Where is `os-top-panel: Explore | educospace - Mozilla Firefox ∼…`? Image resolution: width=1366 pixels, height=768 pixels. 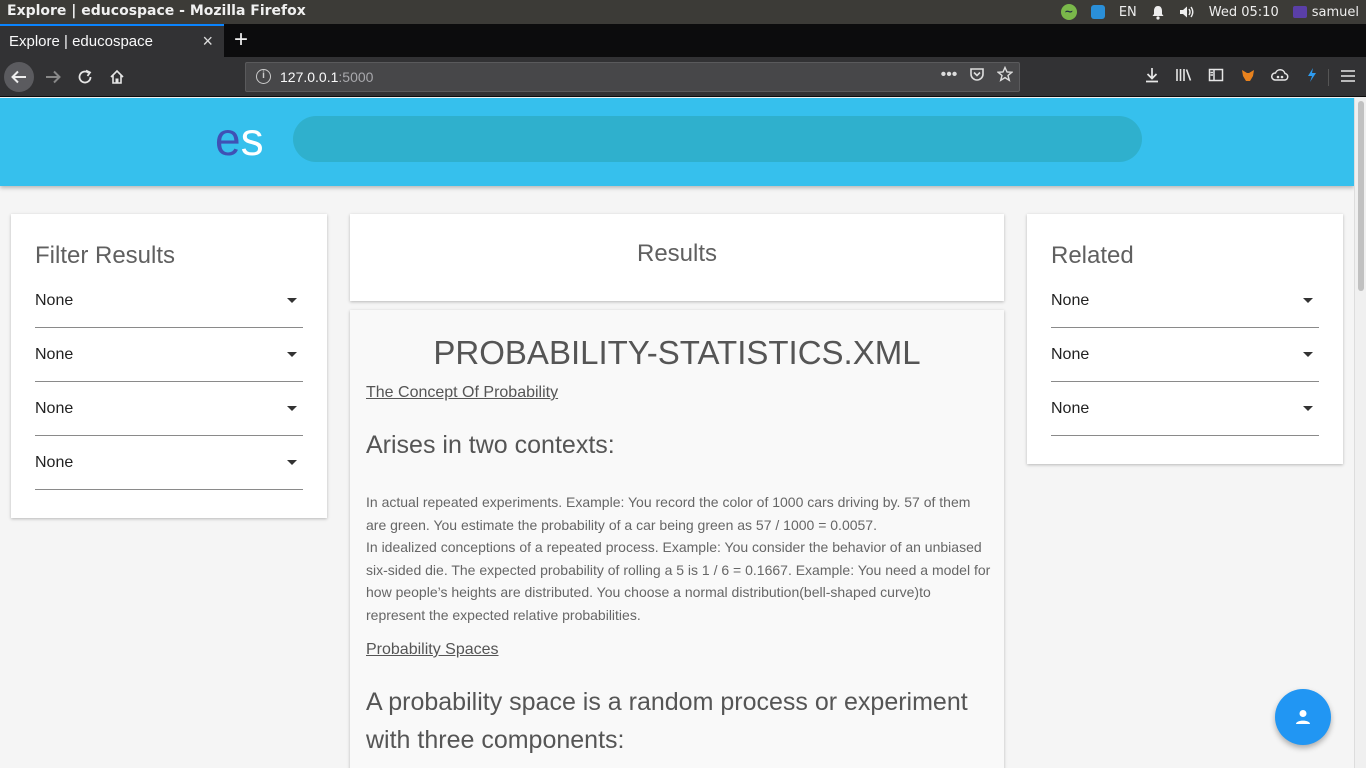
os-top-panel: Explore | educospace - Mozilla Firefox ∼… is located at coordinates (683, 12).